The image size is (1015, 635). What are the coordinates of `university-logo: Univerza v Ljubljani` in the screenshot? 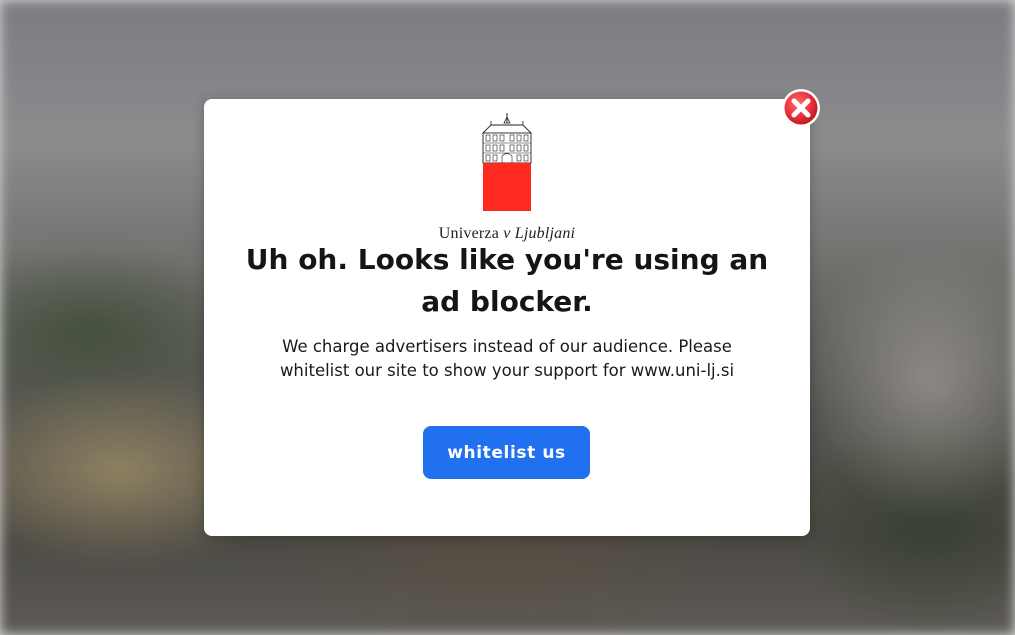 It's located at (507, 177).